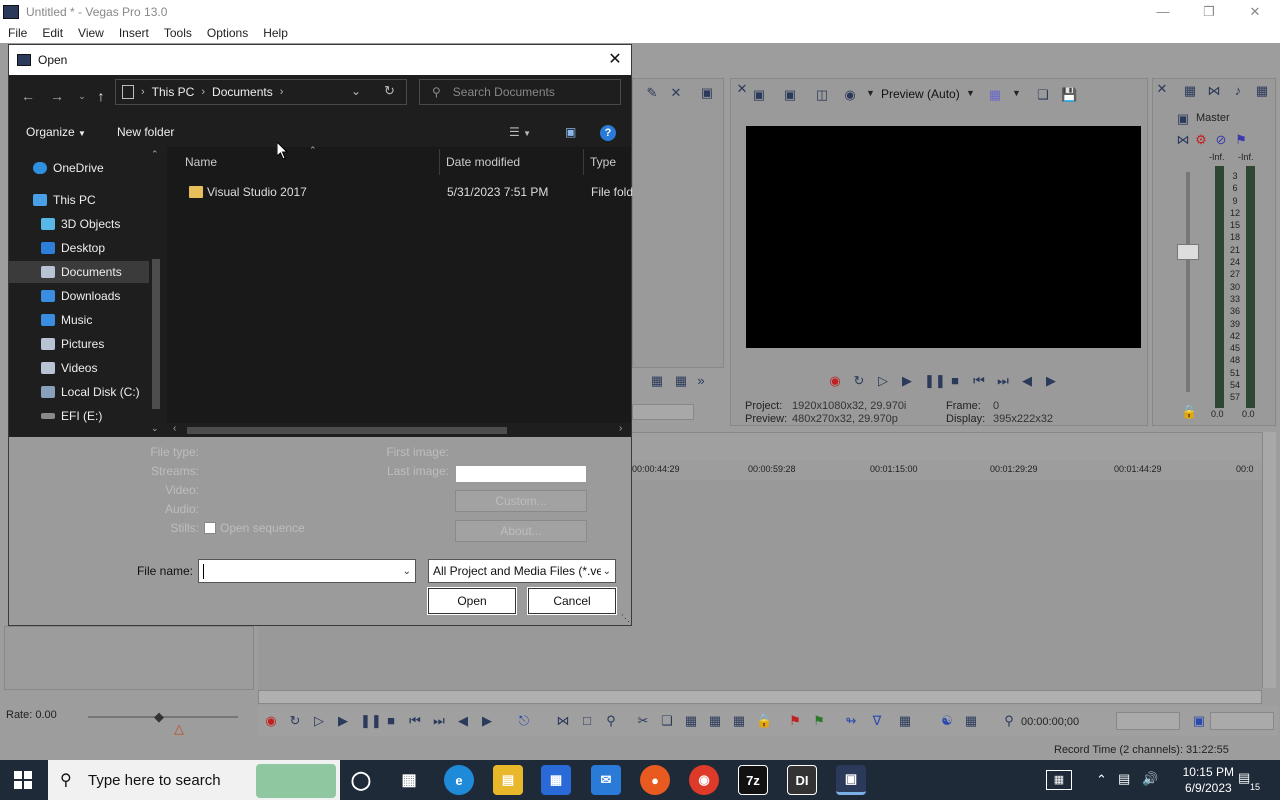 The image size is (1280, 800). Describe the element at coordinates (603, 162) in the screenshot. I see `column-header-type: Type` at that location.